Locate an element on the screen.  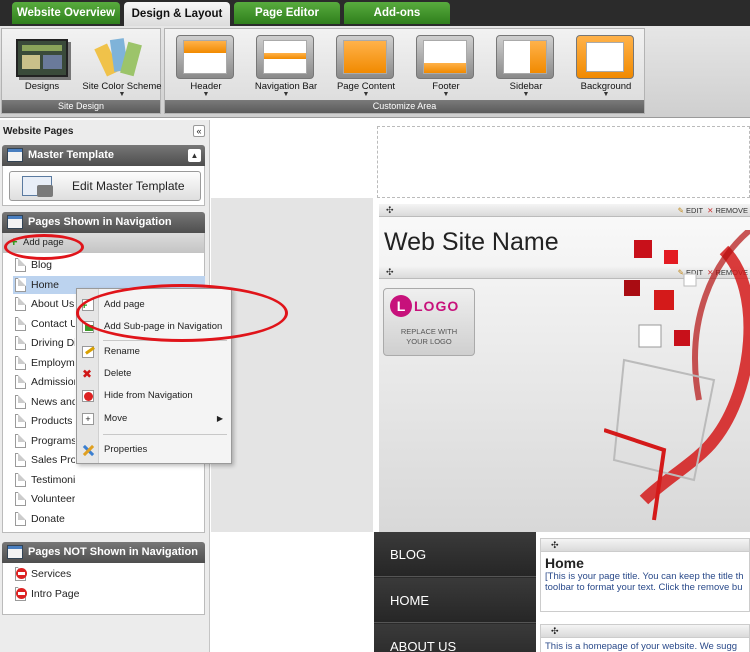
page-item-contact-us: Contact Us is located at coordinates (44, 324).